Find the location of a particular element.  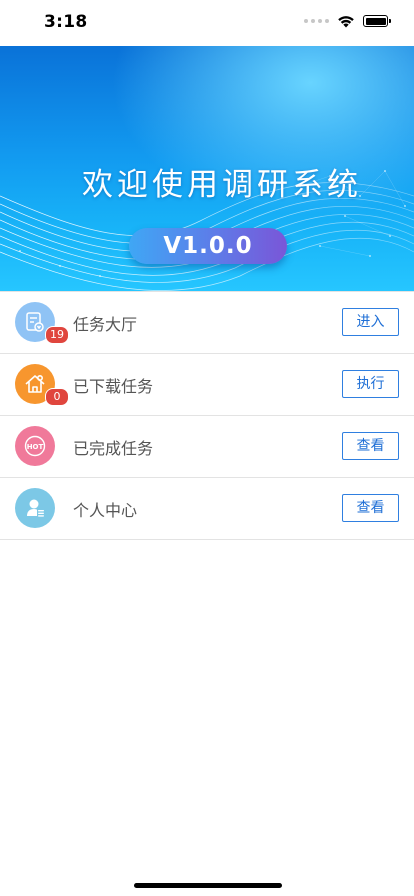

person-icon is located at coordinates (35, 508).